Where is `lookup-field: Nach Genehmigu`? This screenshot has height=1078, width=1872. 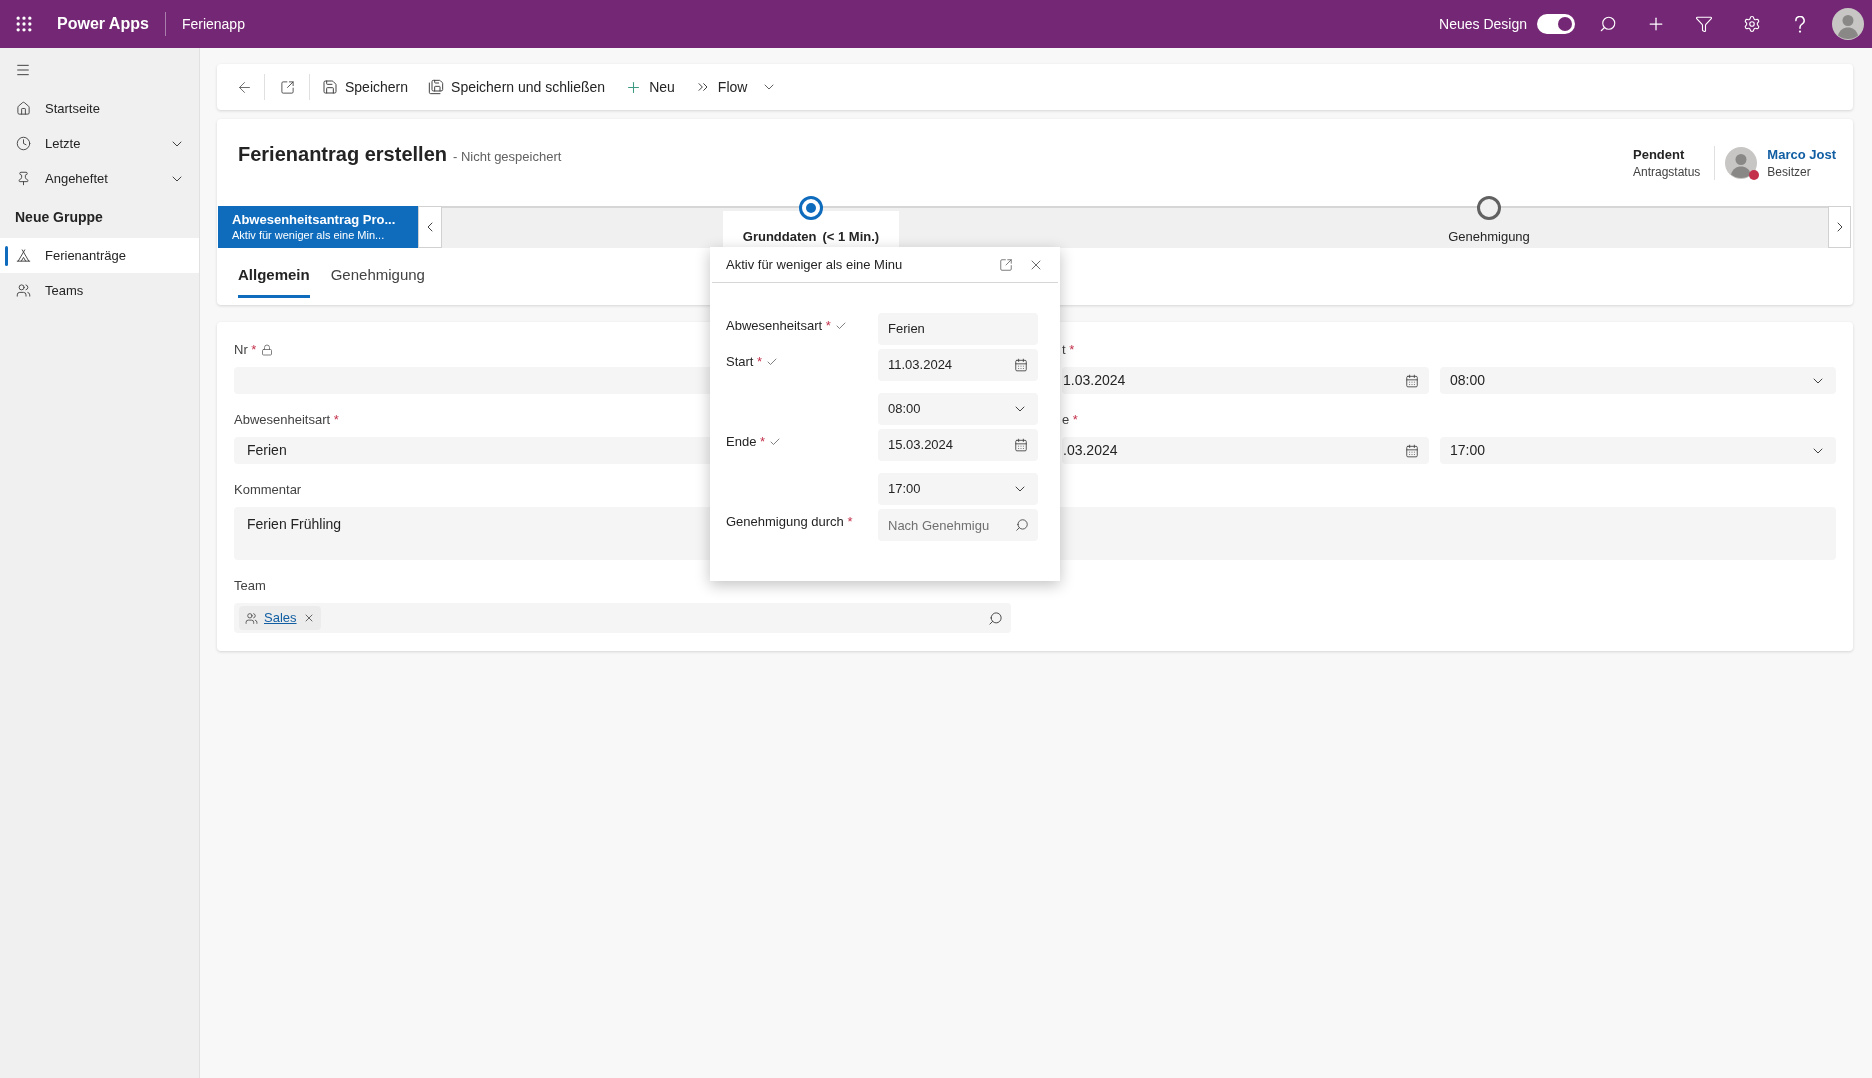 lookup-field: Nach Genehmigu is located at coordinates (958, 525).